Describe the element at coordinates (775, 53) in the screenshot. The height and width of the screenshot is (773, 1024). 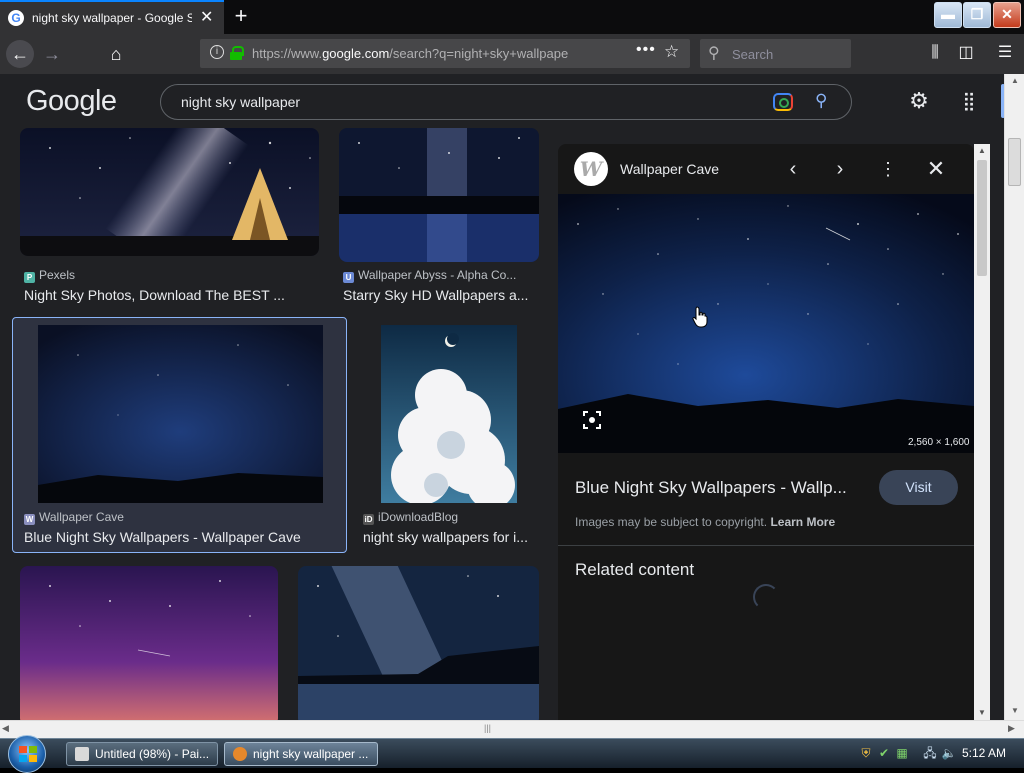
I see `browser-search-box: ⚲ Search` at that location.